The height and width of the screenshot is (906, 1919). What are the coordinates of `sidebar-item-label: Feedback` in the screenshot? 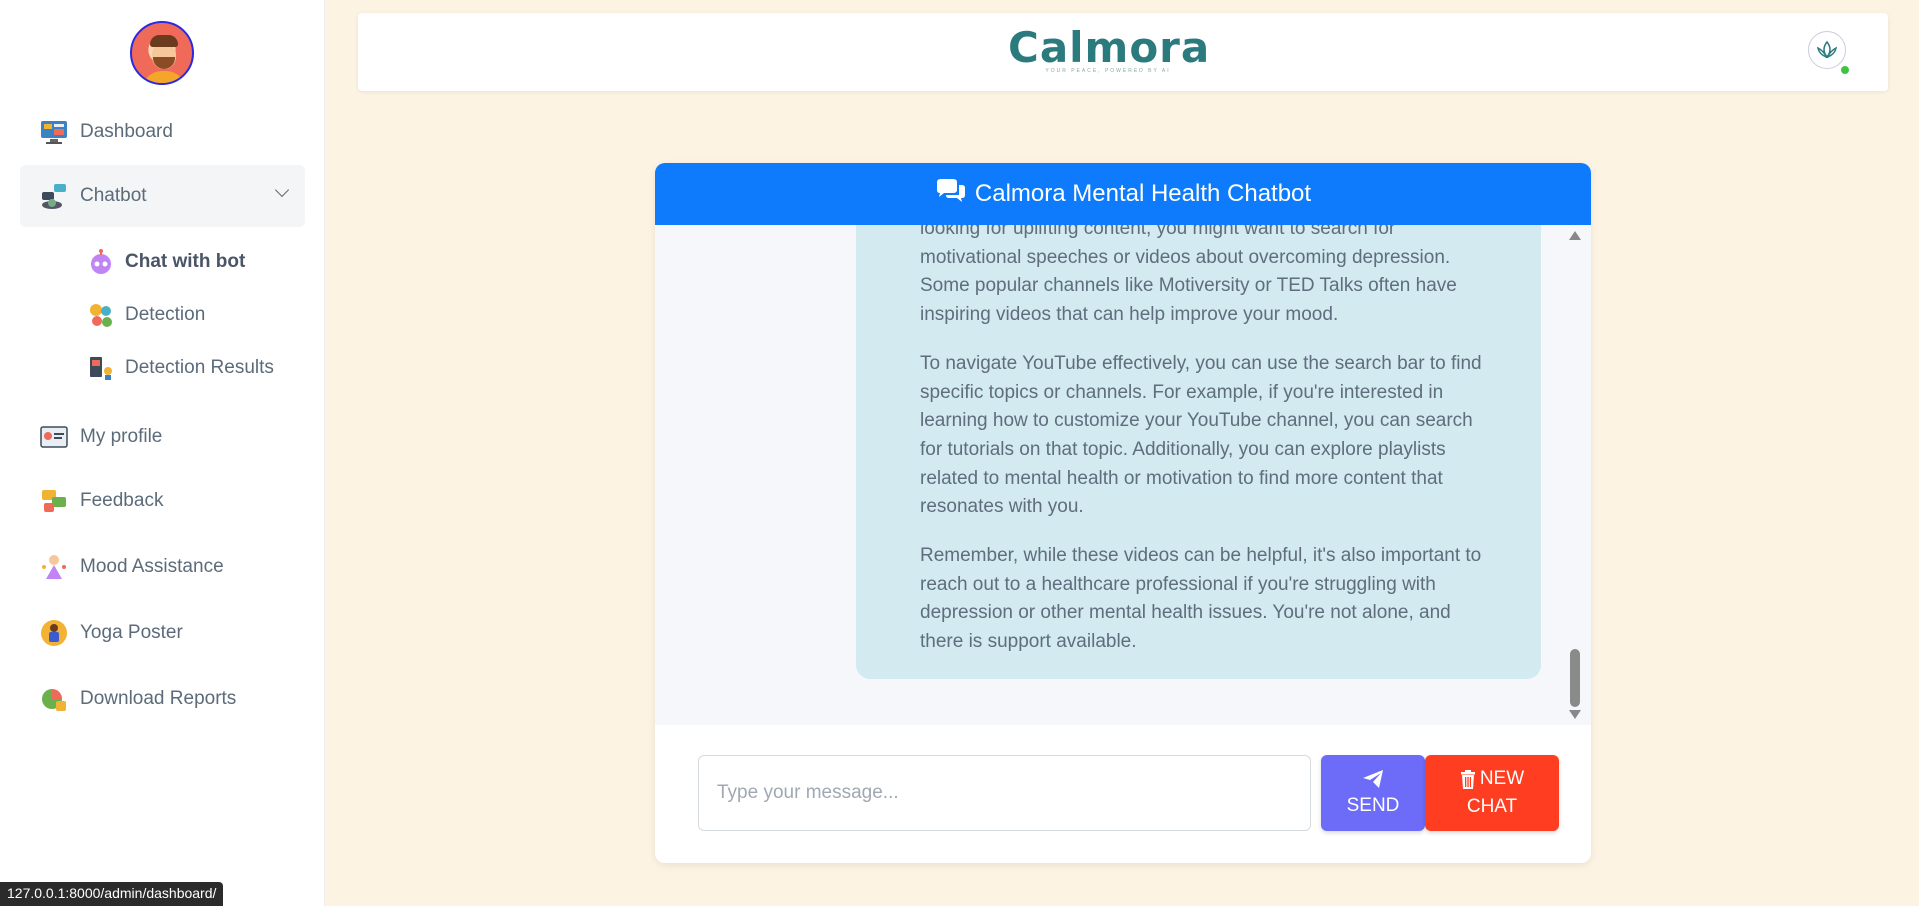 It's located at (122, 500).